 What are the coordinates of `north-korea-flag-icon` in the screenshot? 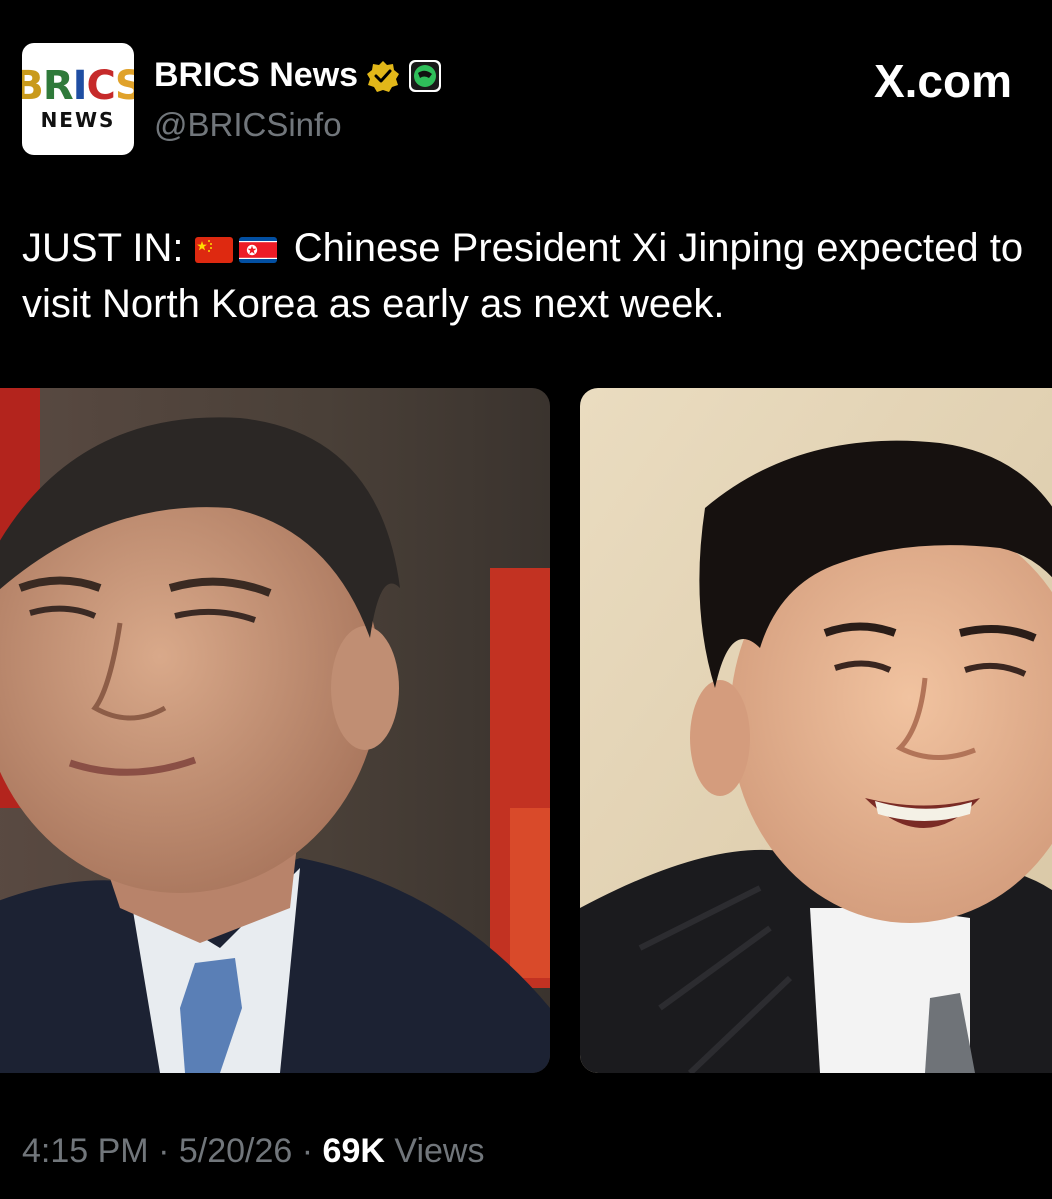 It's located at (257, 250).